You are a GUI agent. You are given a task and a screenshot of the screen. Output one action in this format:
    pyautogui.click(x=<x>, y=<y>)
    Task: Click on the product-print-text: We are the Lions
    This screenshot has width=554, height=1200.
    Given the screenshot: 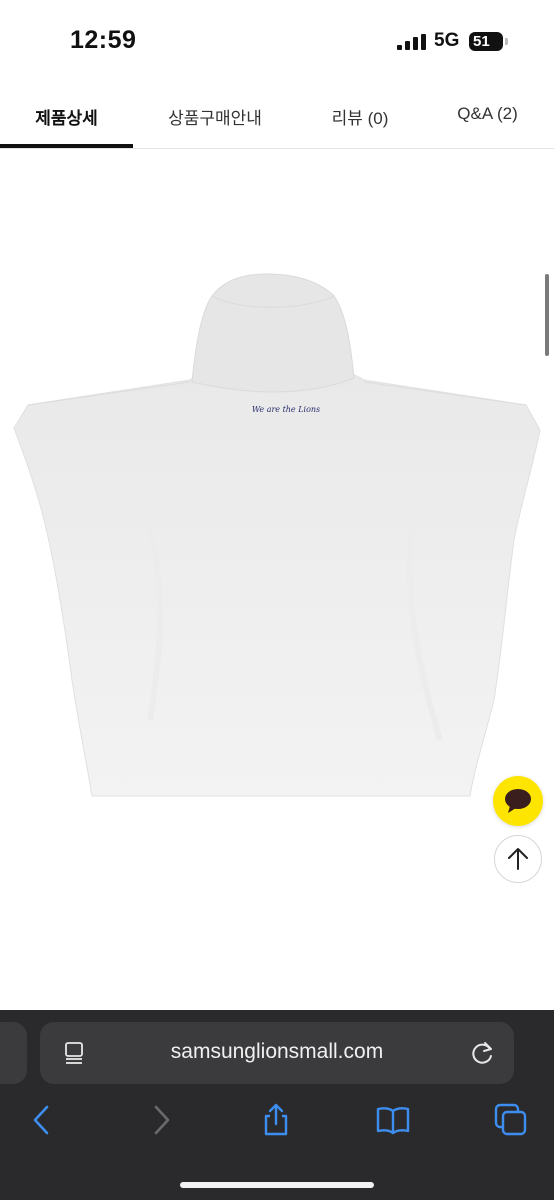 What is the action you would take?
    pyautogui.click(x=286, y=409)
    